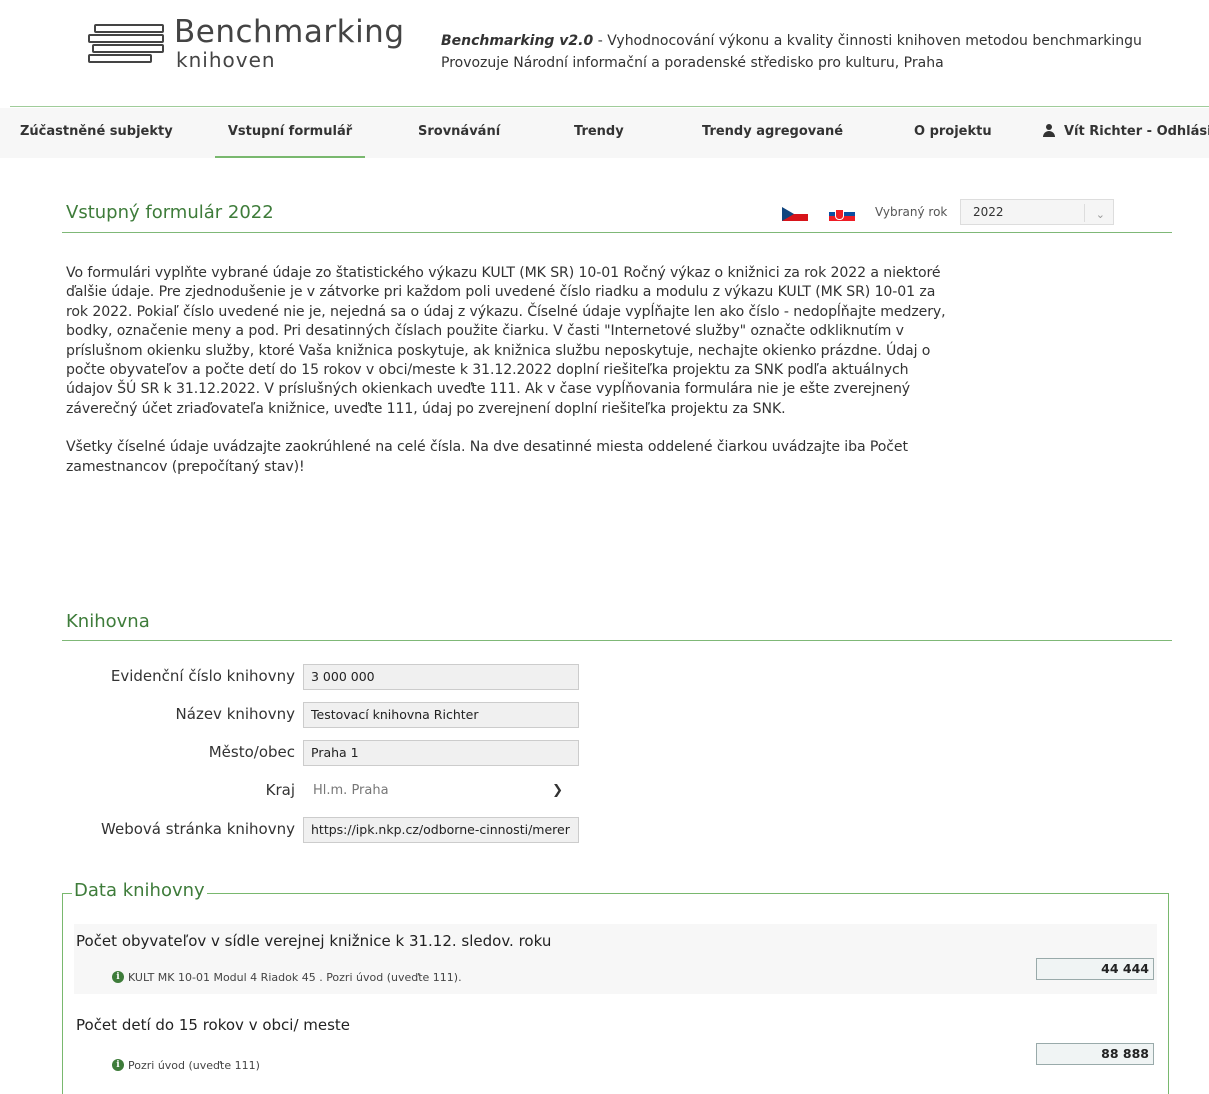 Image resolution: width=1209 pixels, height=1094 pixels. Describe the element at coordinates (202, 676) in the screenshot. I see `library-id-label: Evidenční číslo knihovny` at that location.